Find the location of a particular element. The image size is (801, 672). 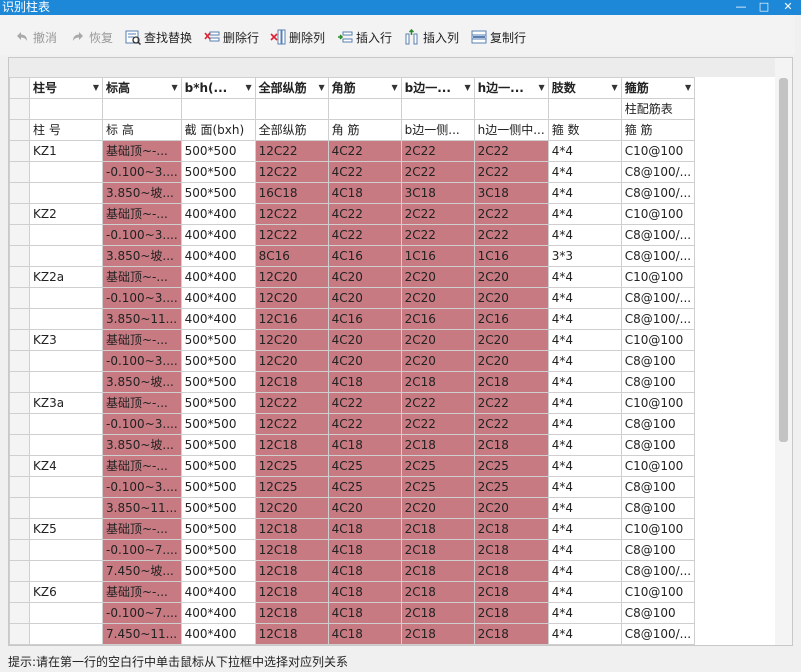

column-mapping-dropdown: h边一... ▼ is located at coordinates (511, 88).